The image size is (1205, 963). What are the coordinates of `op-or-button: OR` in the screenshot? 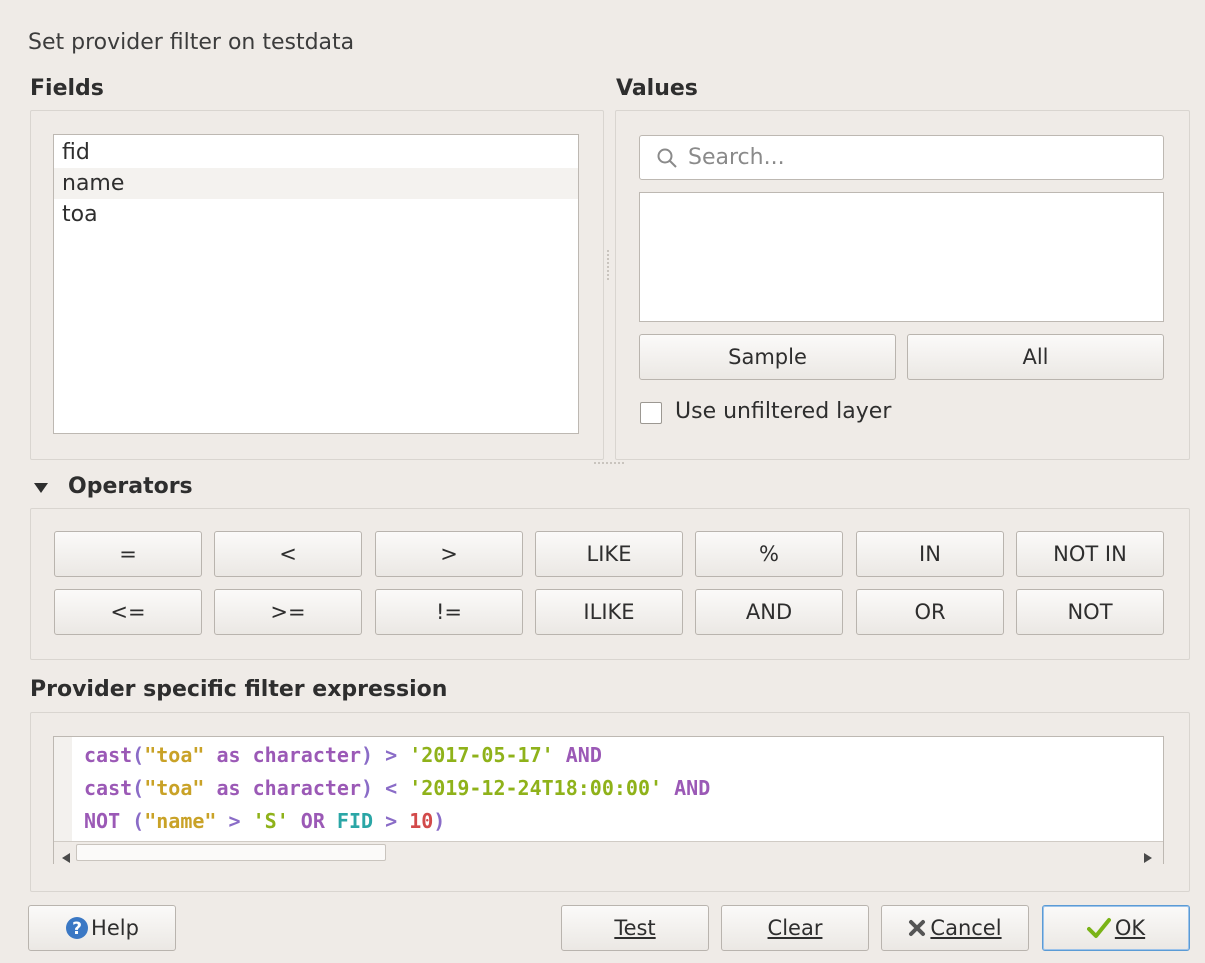 It's located at (930, 612).